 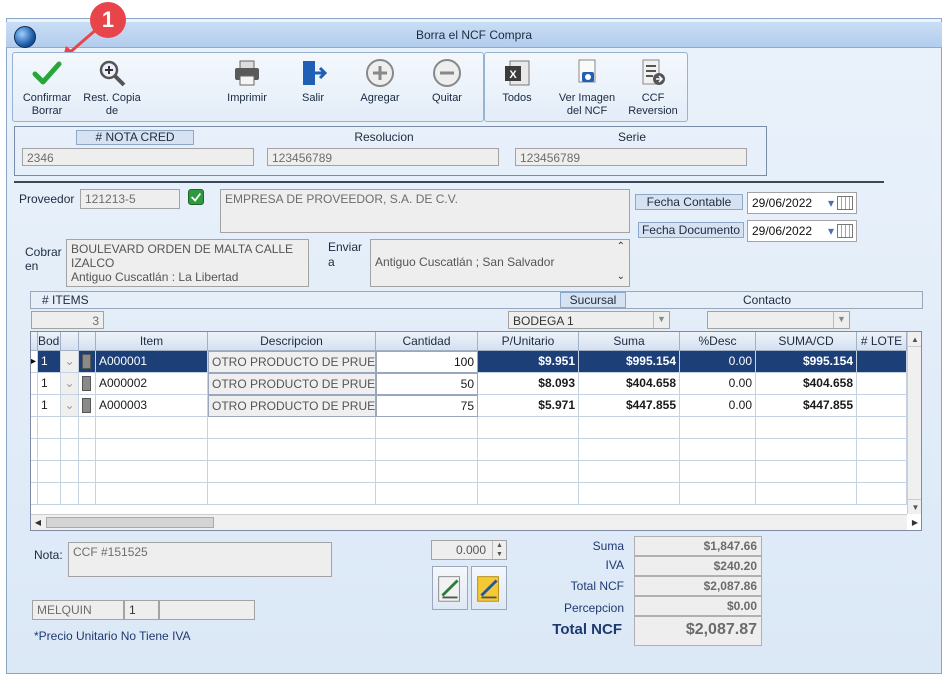 What do you see at coordinates (130, 522) in the screenshot?
I see `scroll-thumb` at bounding box center [130, 522].